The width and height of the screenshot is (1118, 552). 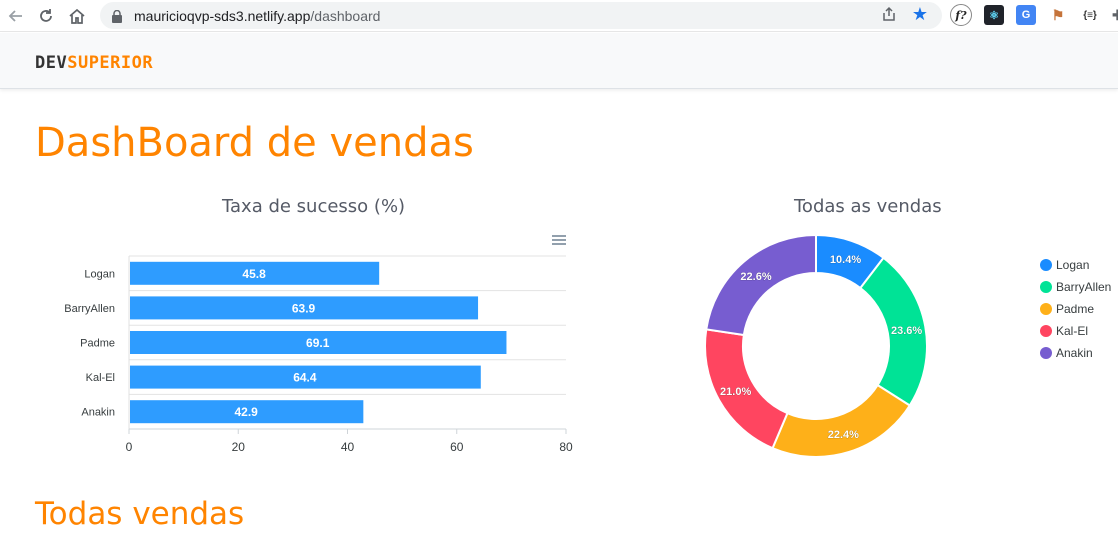 I want to click on bar-value-label: 42.9, so click(x=246, y=412).